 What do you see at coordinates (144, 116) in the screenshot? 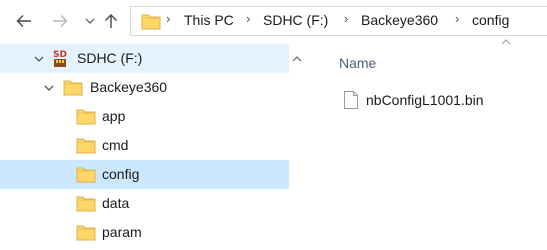
I see `tree-item-app: app` at bounding box center [144, 116].